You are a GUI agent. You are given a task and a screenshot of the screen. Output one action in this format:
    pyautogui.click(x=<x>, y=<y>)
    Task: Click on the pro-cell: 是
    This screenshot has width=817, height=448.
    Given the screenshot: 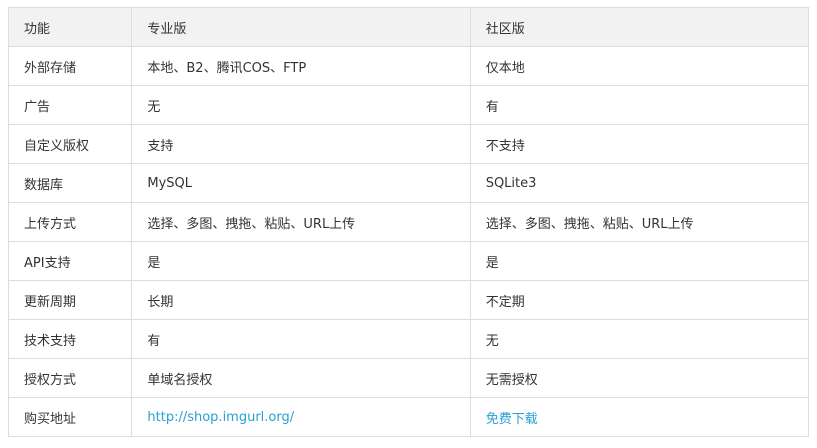 What is the action you would take?
    pyautogui.click(x=301, y=261)
    